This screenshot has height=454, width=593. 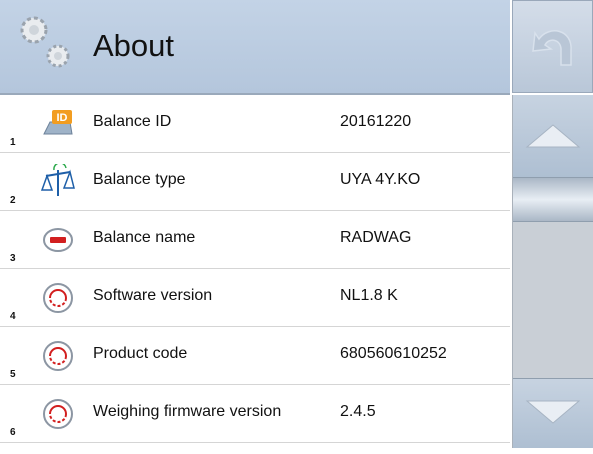 What do you see at coordinates (13, 316) in the screenshot?
I see `row-number: 4` at bounding box center [13, 316].